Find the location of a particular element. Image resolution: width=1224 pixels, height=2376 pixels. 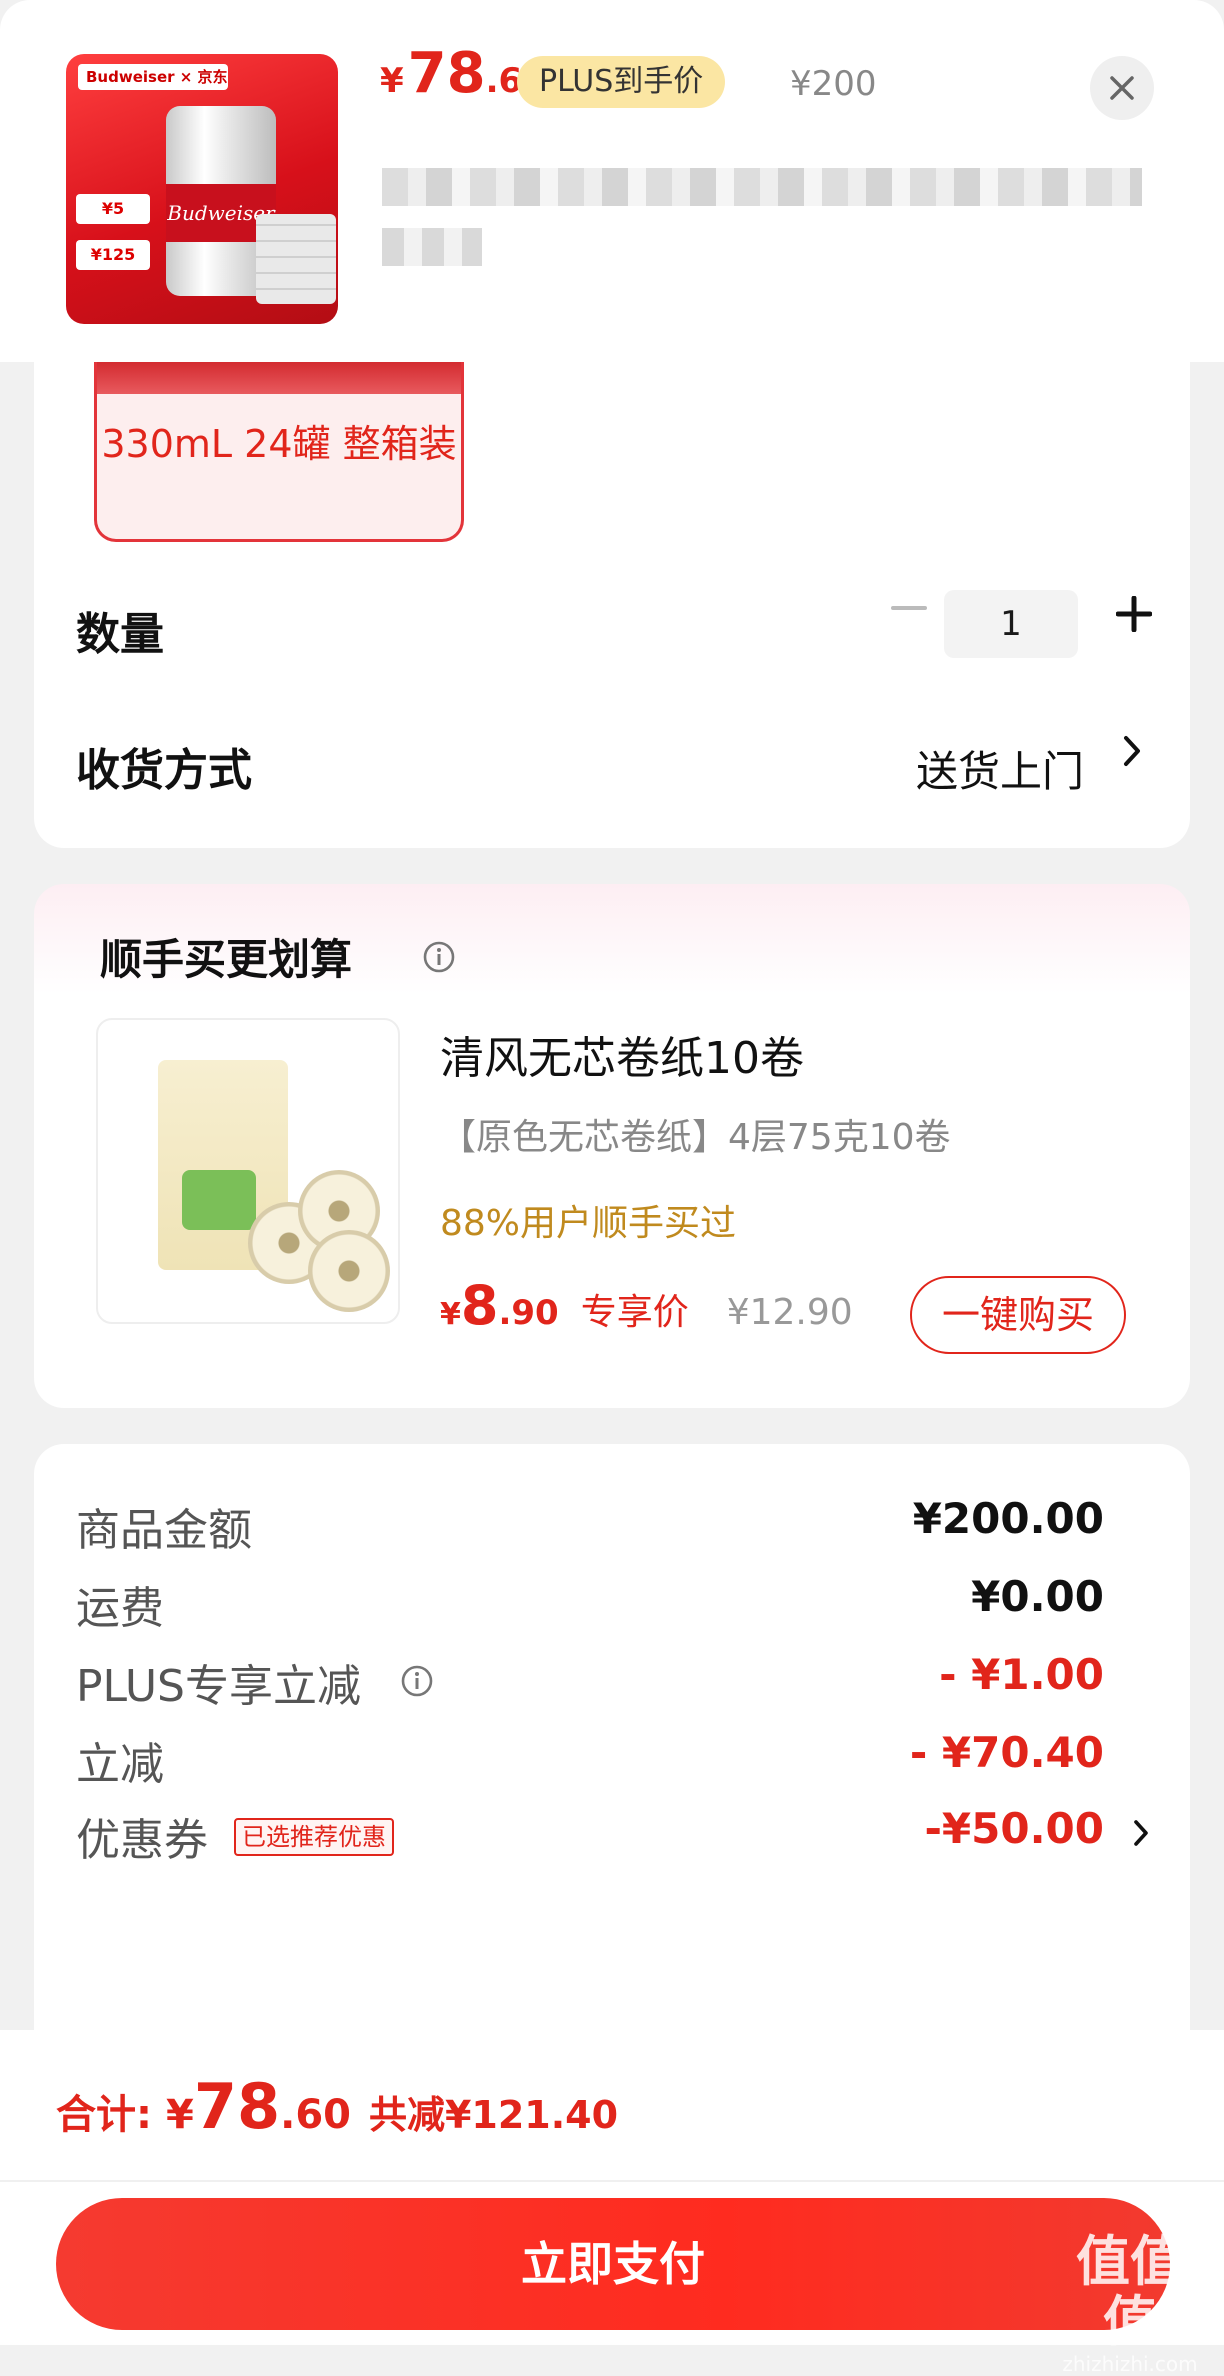

spec-option-label: 330mL 24罐 整箱装 is located at coordinates (279, 444).